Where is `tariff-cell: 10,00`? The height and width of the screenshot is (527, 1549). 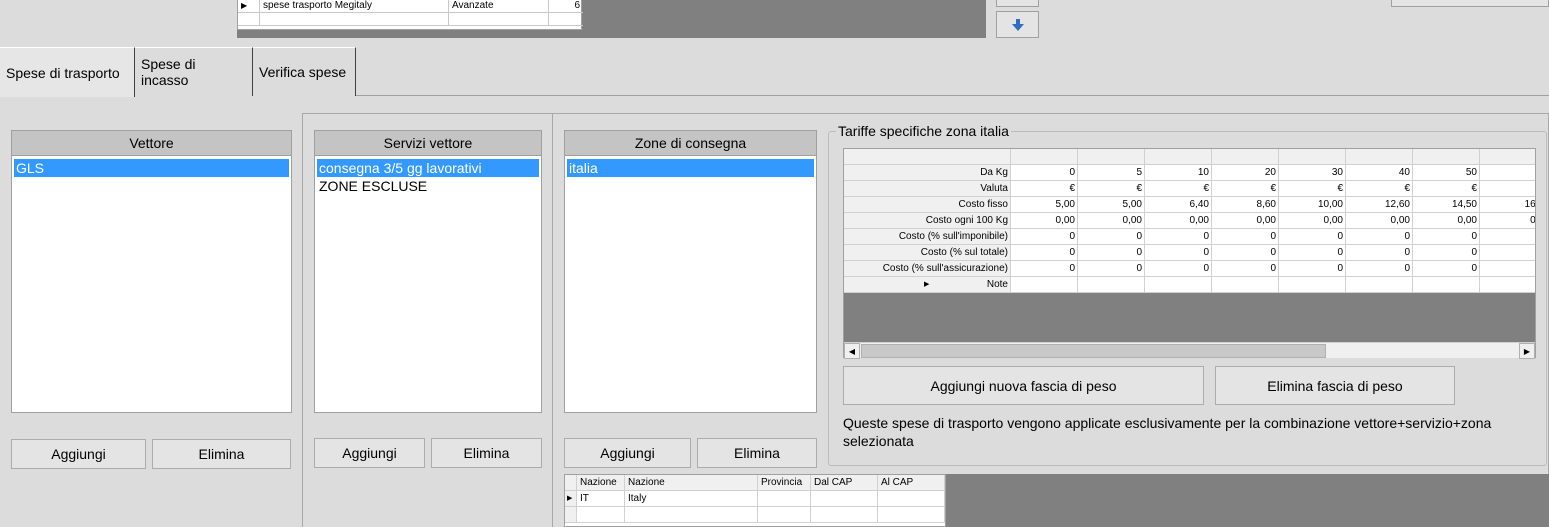 tariff-cell: 10,00 is located at coordinates (1312, 205).